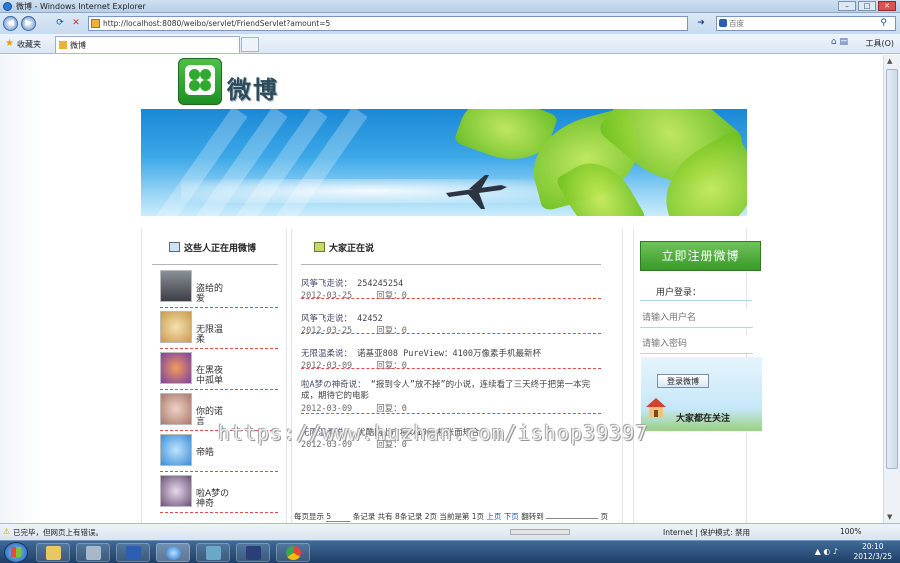  Describe the element at coordinates (476, 192) in the screenshot. I see `airplane-icon` at that location.